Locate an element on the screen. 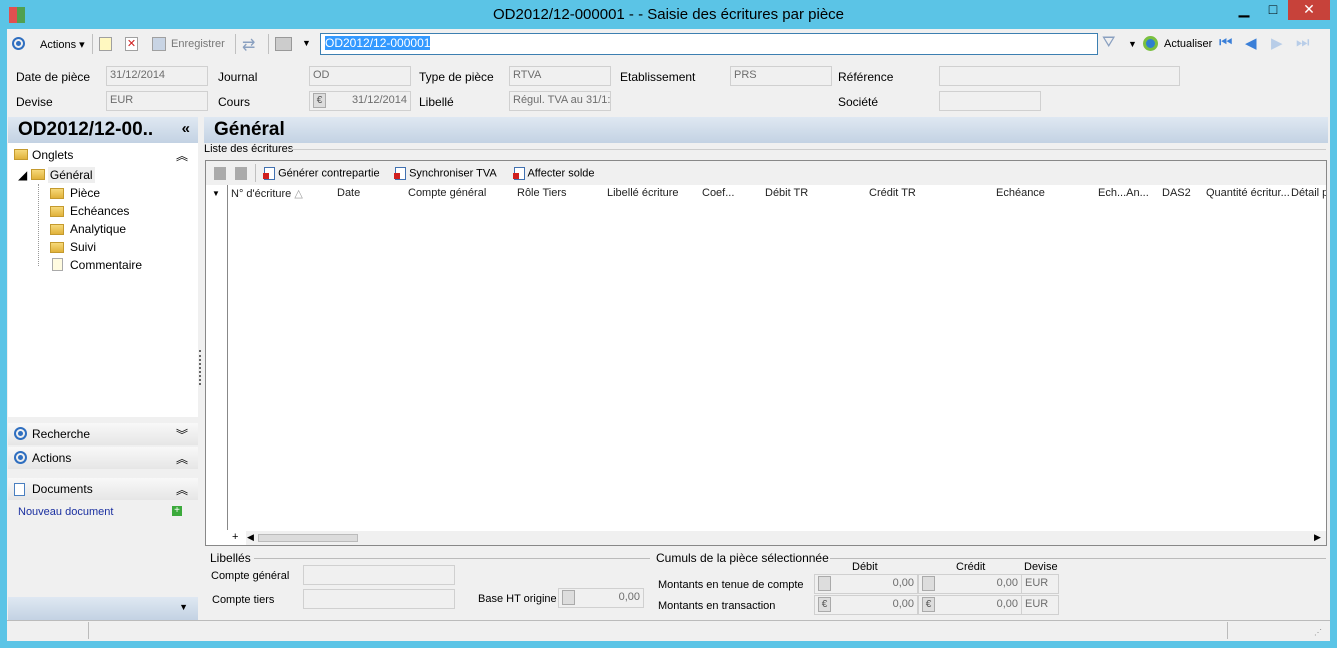  print-icon is located at coordinates (283, 44).